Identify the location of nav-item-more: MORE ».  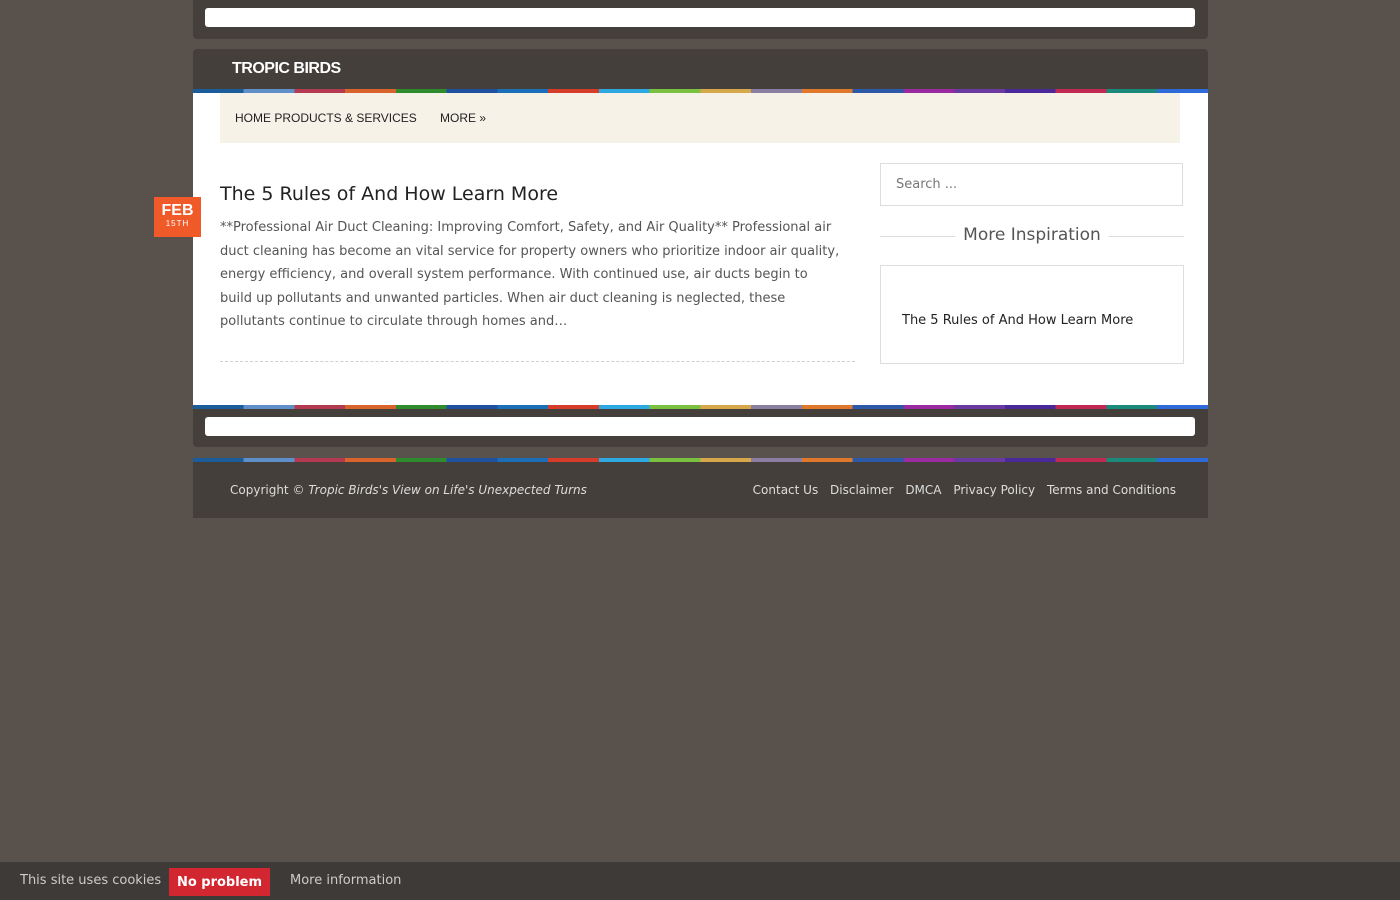
(463, 118).